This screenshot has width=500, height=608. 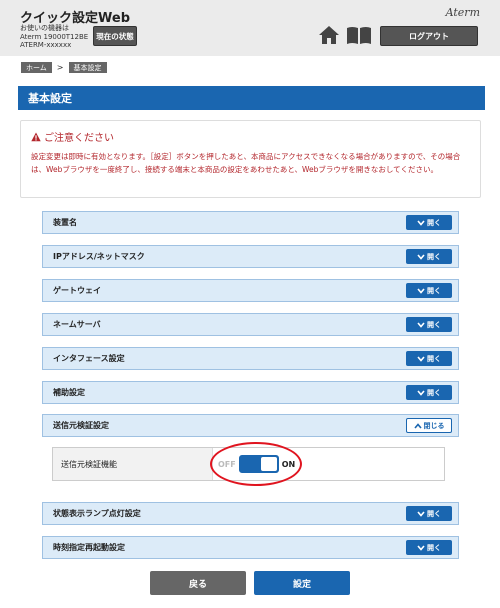 What do you see at coordinates (198, 583) in the screenshot?
I see `back-button: 戻る` at bounding box center [198, 583].